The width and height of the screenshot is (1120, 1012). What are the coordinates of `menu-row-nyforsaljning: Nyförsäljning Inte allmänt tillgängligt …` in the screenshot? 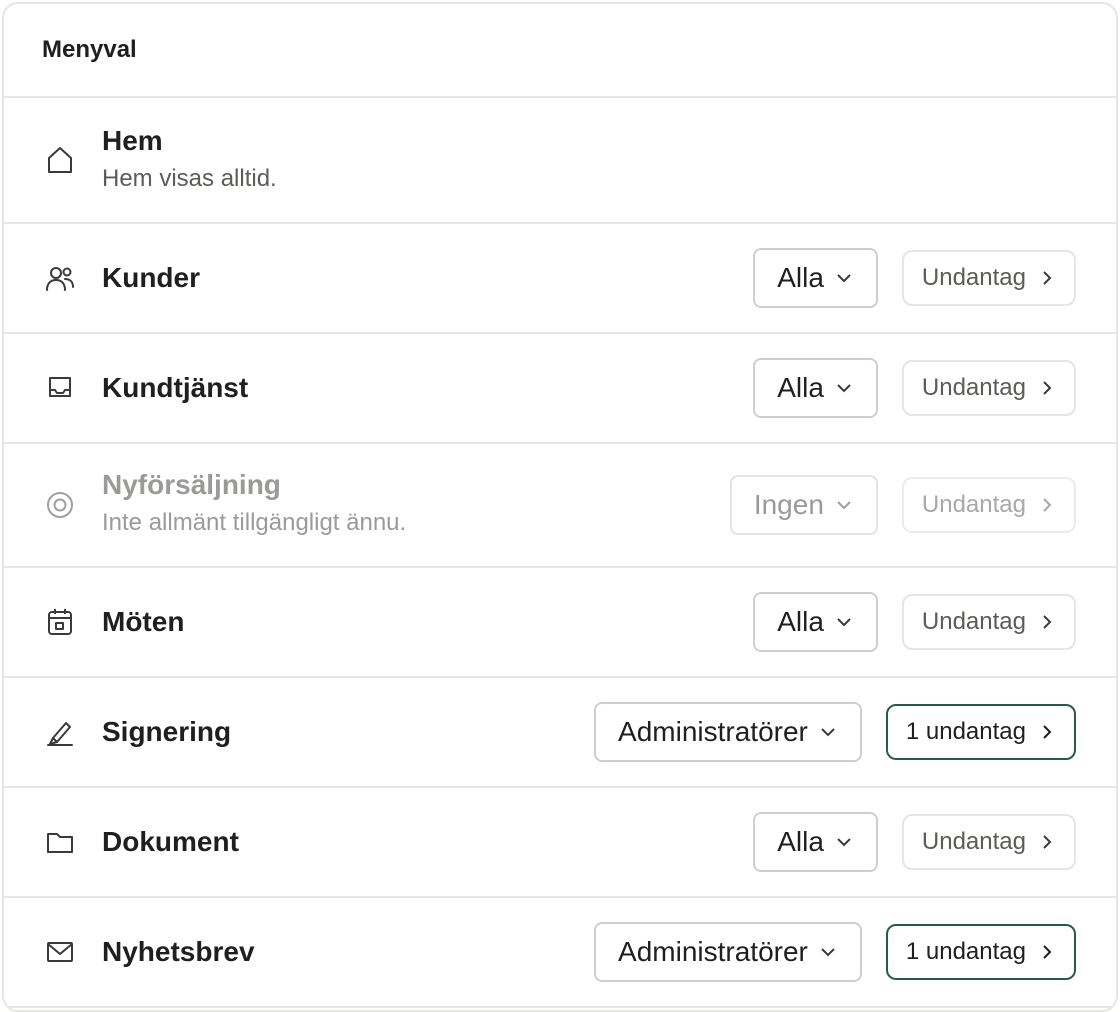 It's located at (560, 506).